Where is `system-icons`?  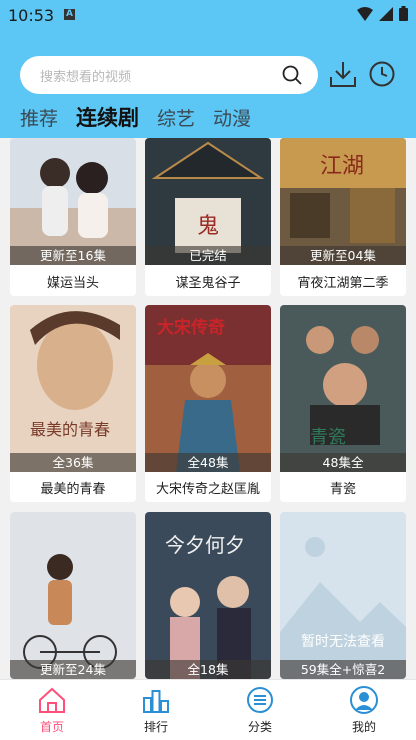 system-icons is located at coordinates (382, 13).